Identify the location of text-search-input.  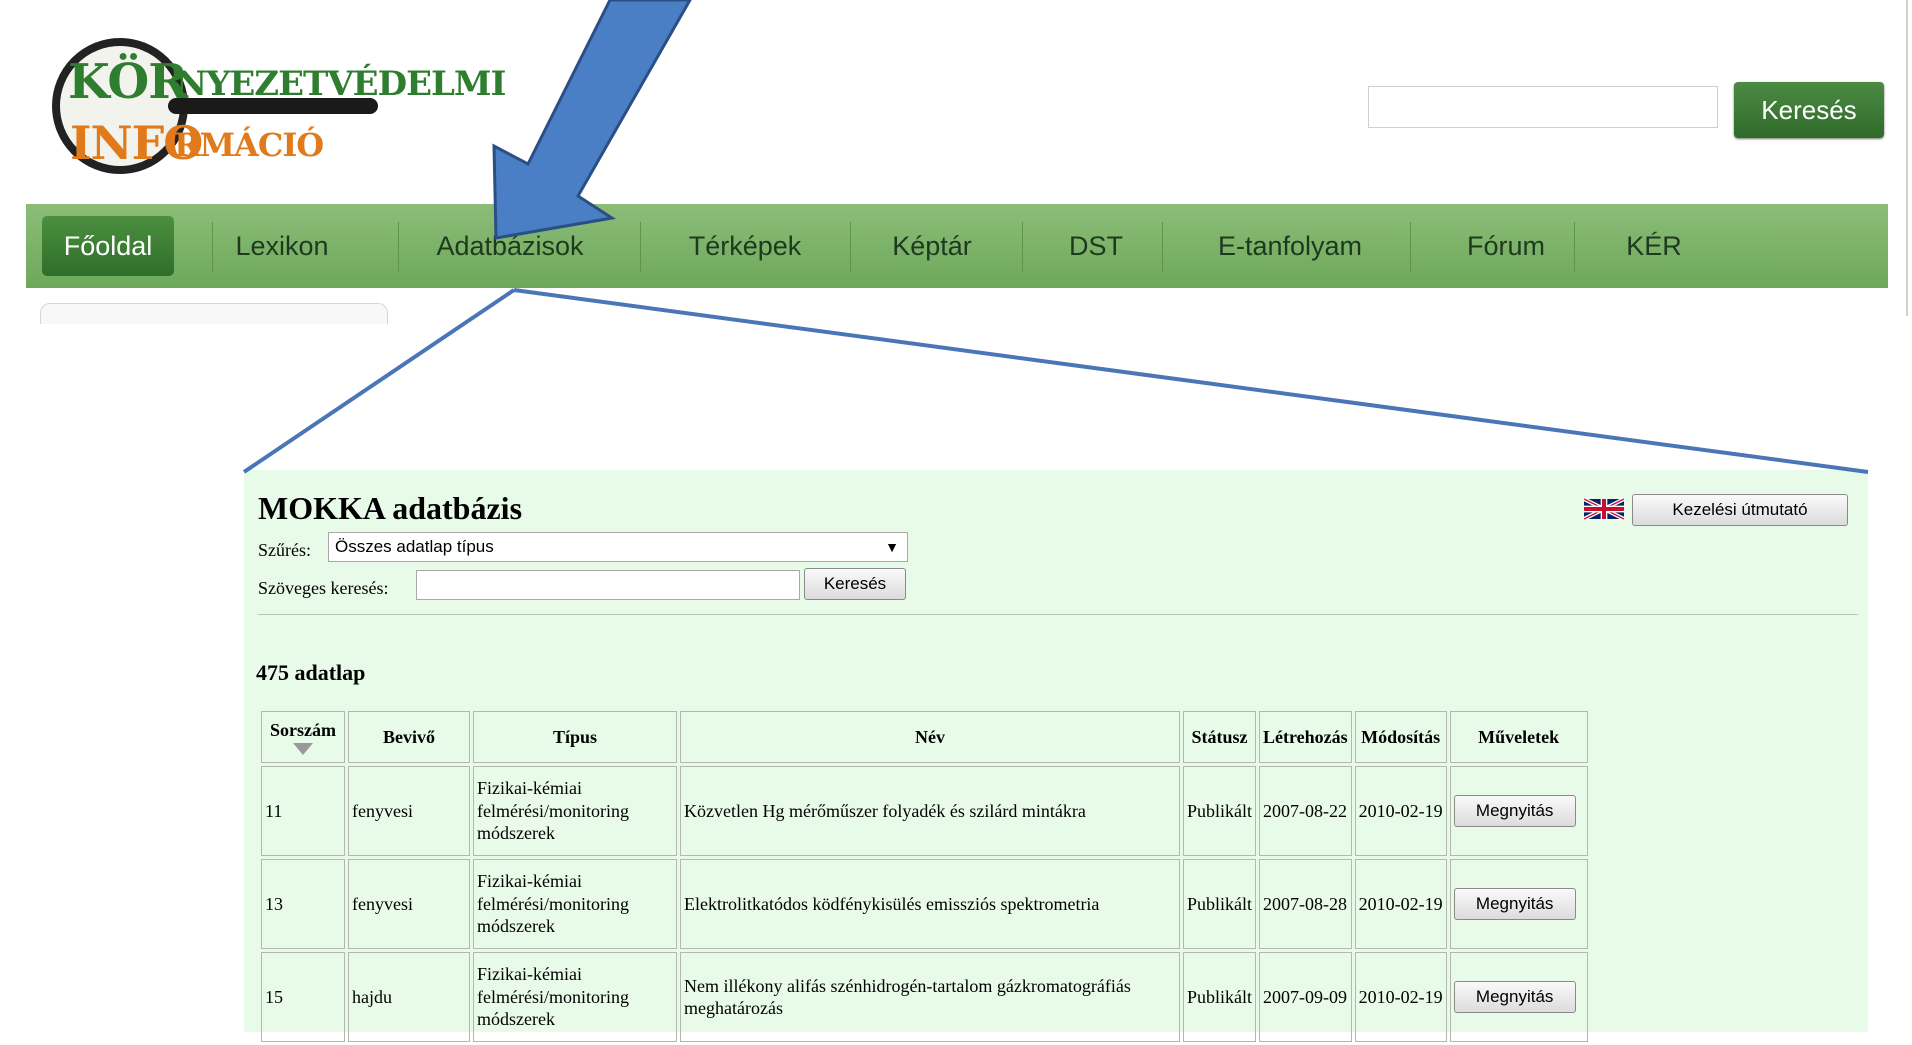
(608, 585).